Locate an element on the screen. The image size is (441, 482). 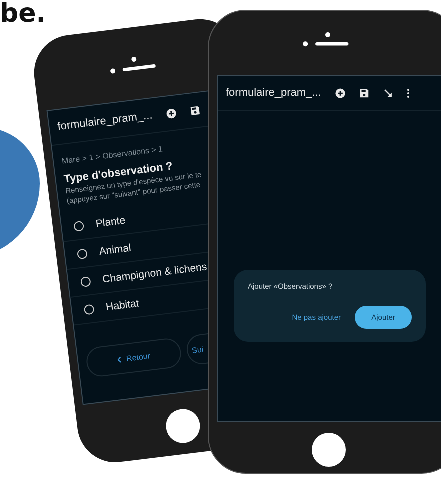
more-icon is located at coordinates (408, 93).